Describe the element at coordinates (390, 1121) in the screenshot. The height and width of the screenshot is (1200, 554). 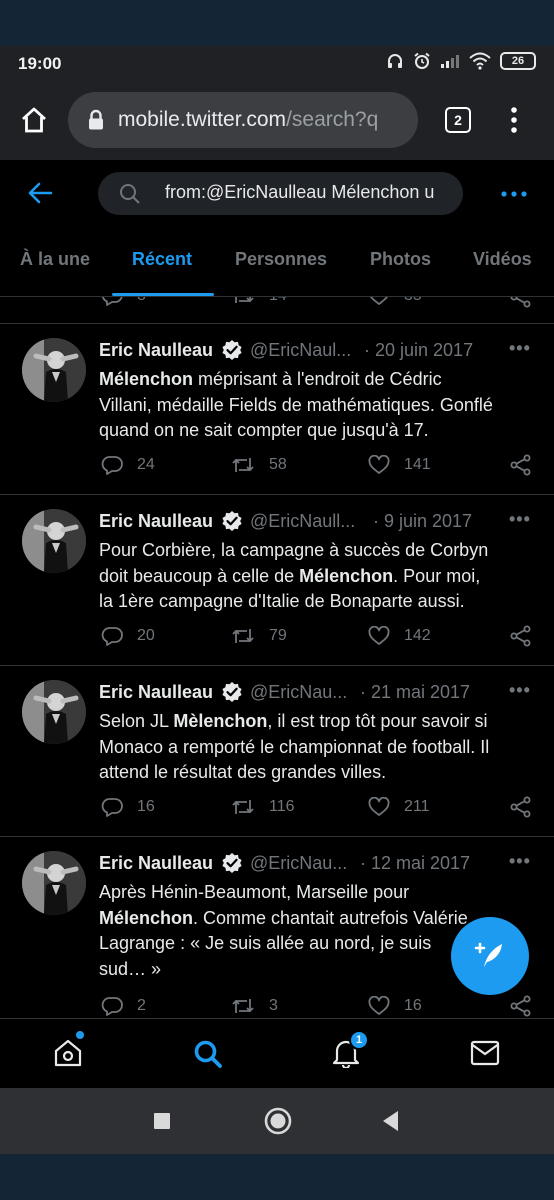
I see `system-back-button` at that location.